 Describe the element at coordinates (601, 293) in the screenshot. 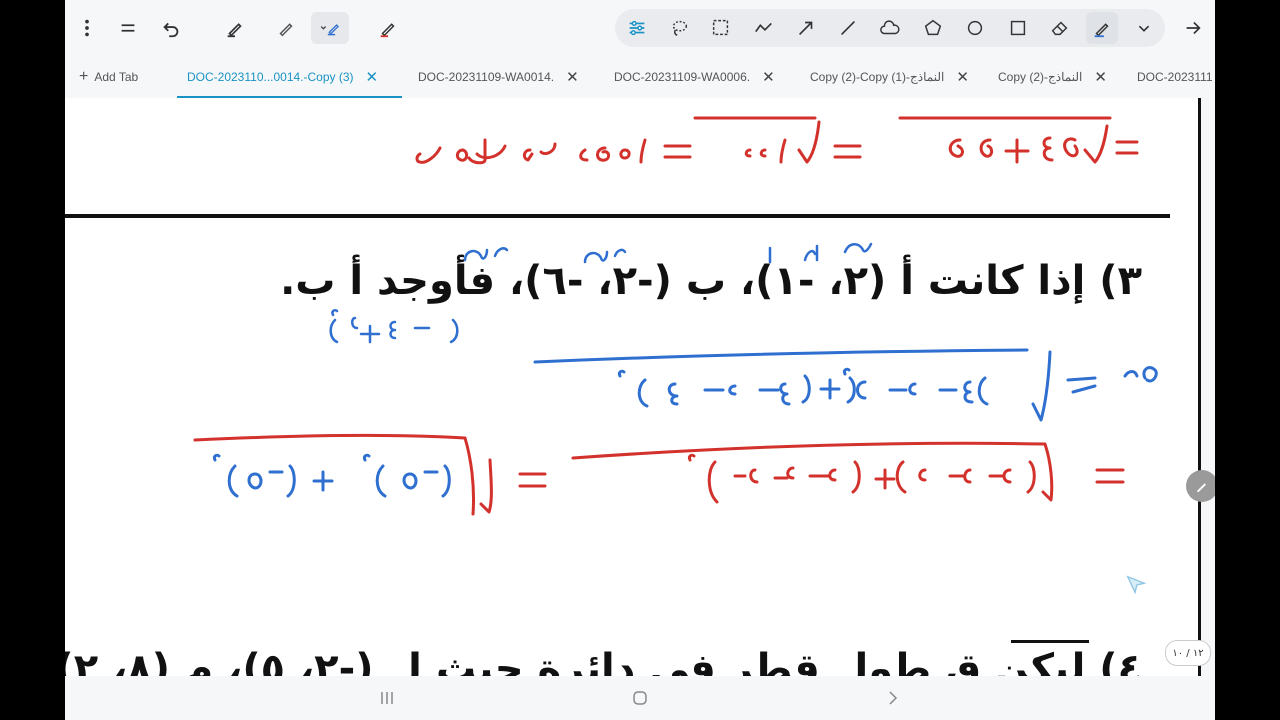

I see `blue-ink-variable-labels` at that location.